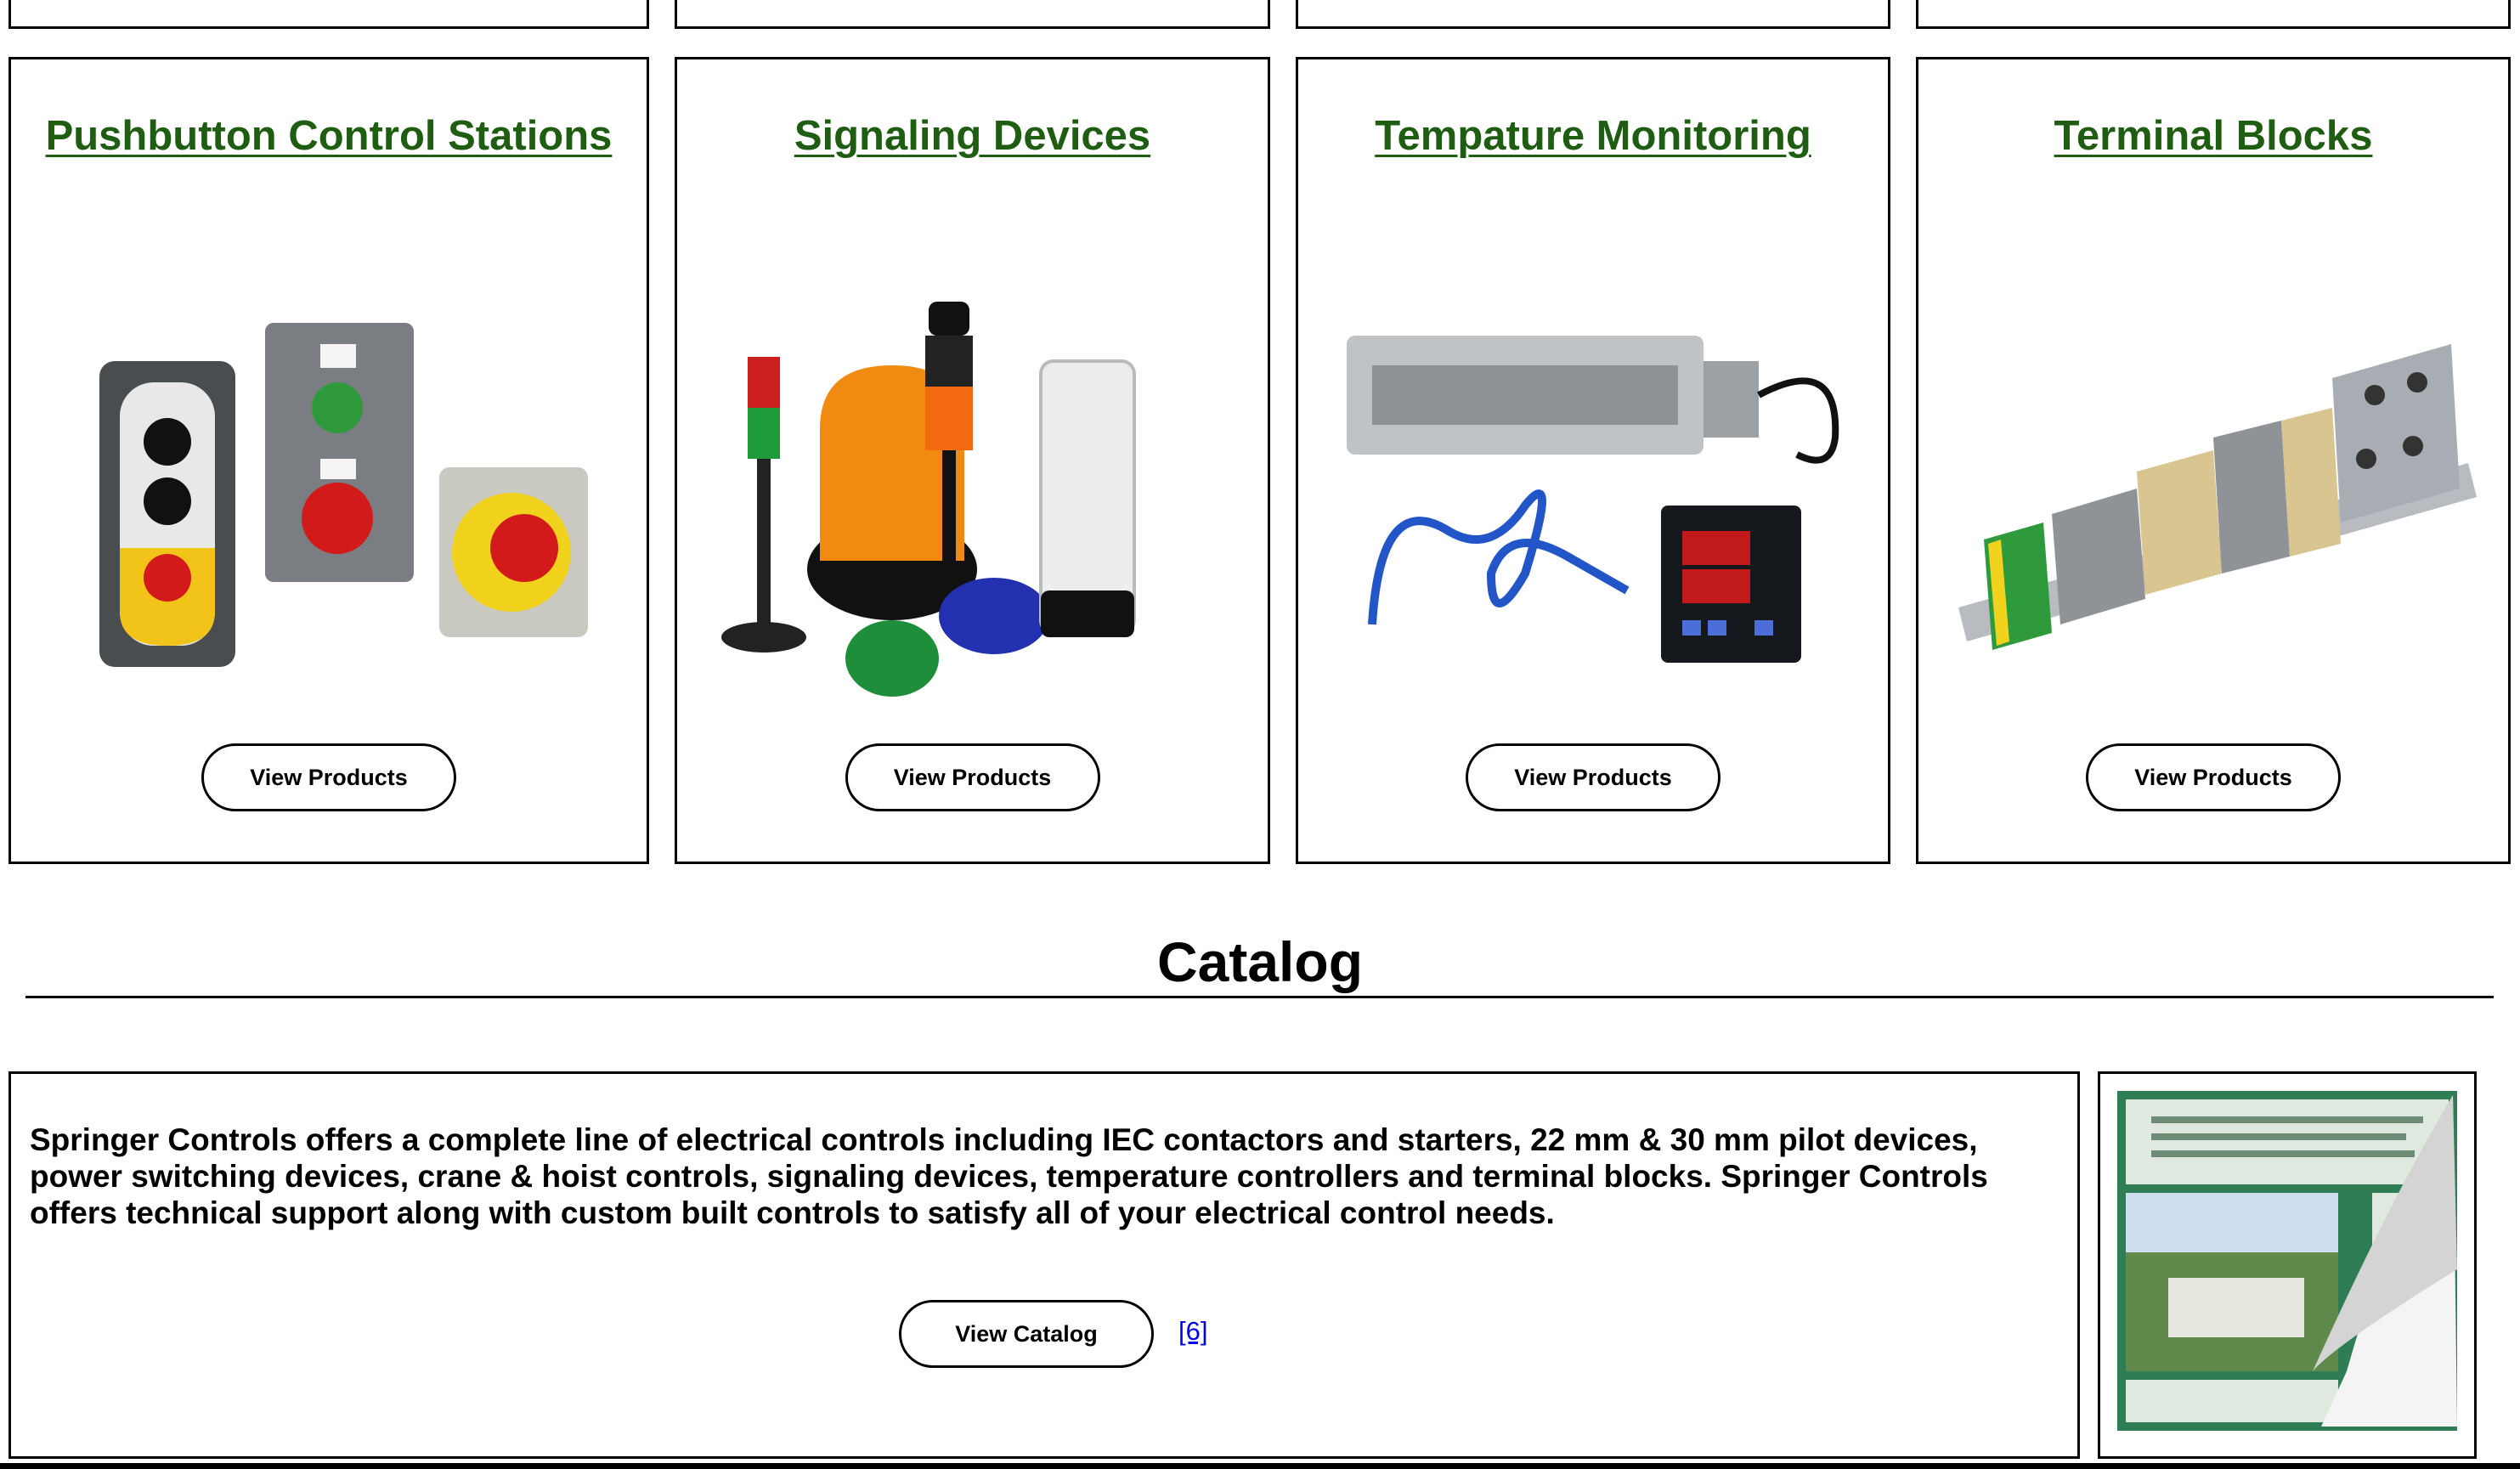 This screenshot has width=2520, height=1469. Describe the element at coordinates (2287, 1261) in the screenshot. I see `catalog-cover-image` at that location.